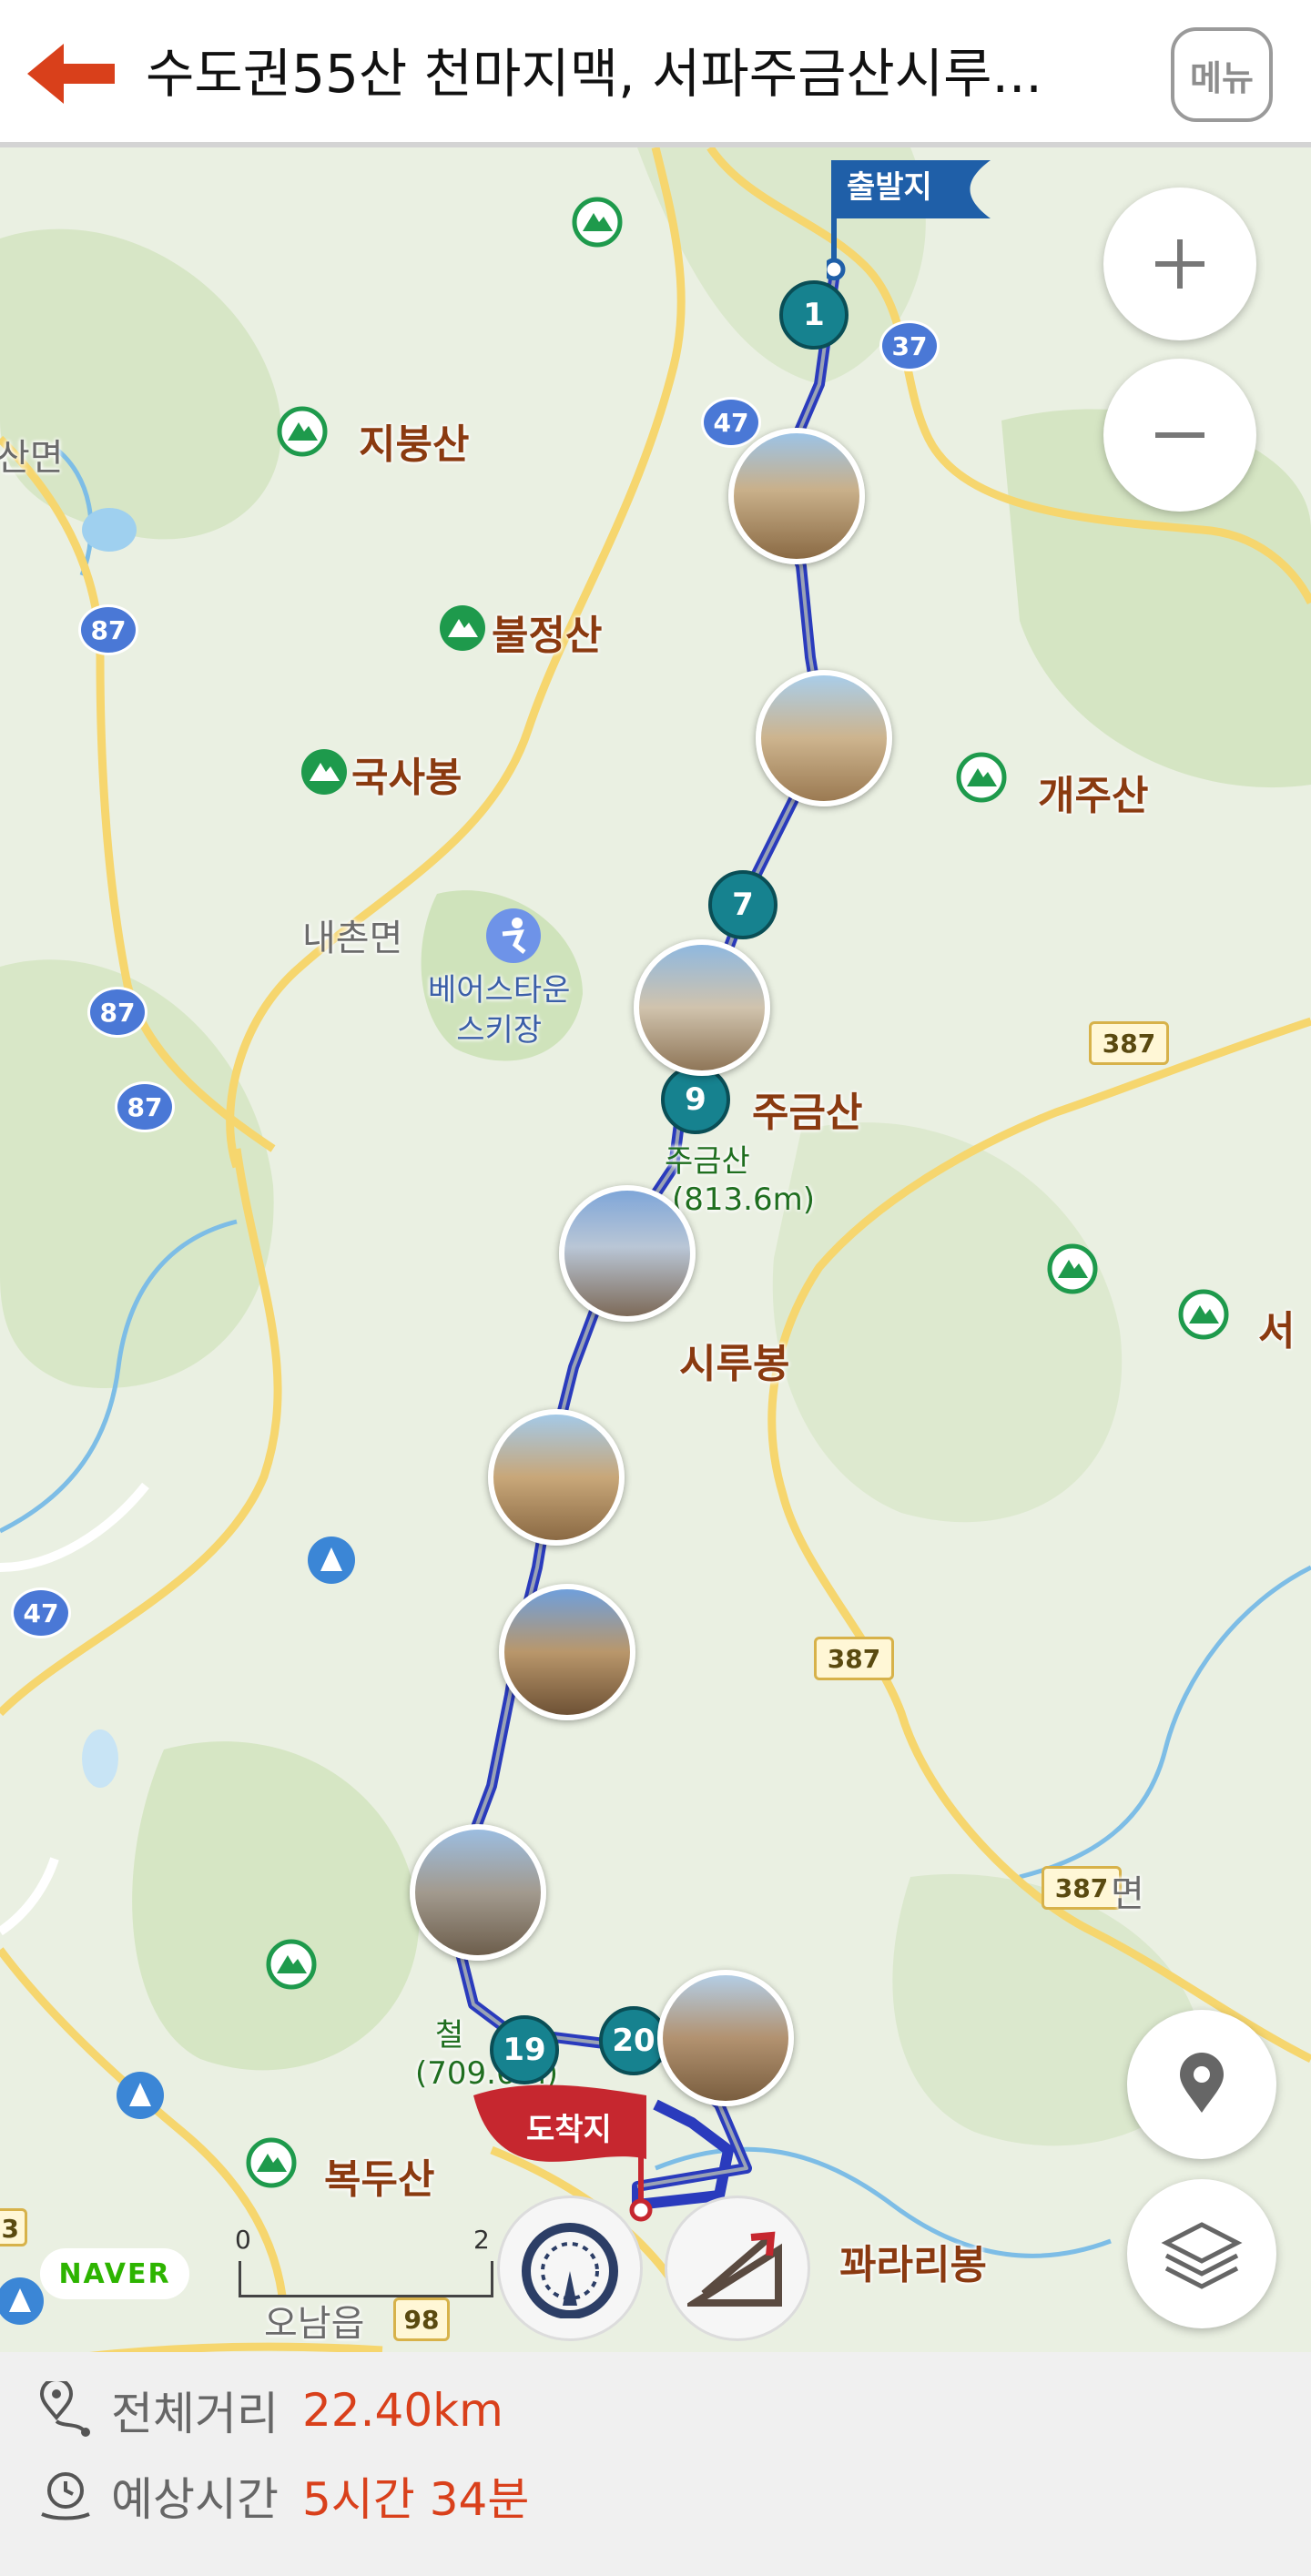  What do you see at coordinates (734, 1364) in the screenshot?
I see `mountain-label: 시루봉` at bounding box center [734, 1364].